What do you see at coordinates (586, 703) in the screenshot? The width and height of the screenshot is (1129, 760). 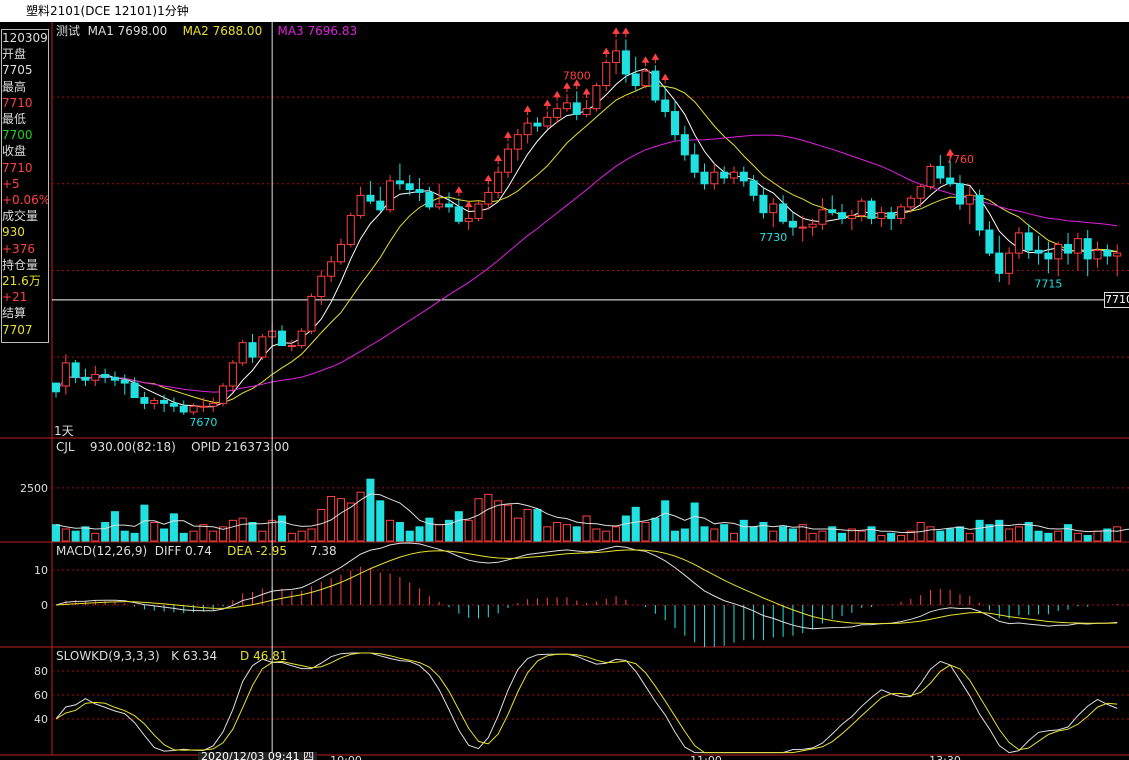 I see `kd-d-line` at bounding box center [586, 703].